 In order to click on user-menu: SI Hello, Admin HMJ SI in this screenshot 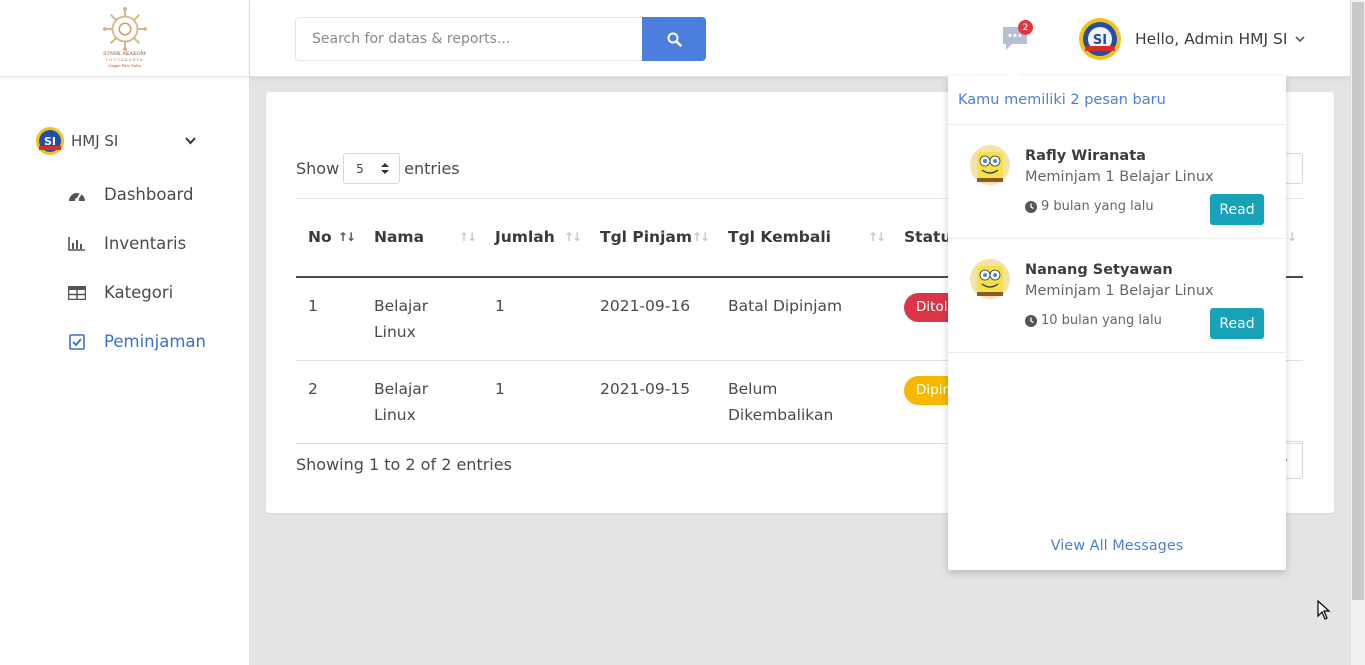, I will do `click(1191, 39)`.